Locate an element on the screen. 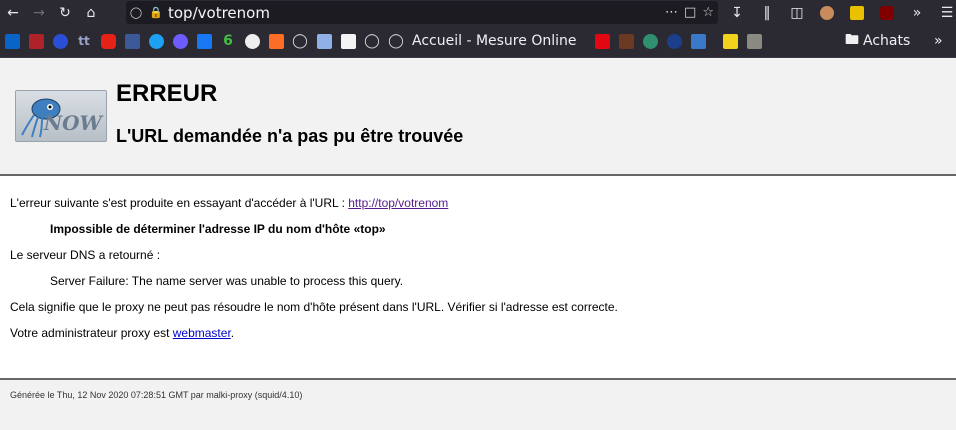 Image resolution: width=956 pixels, height=430 pixels. library-icon: ‖ is located at coordinates (767, 12).